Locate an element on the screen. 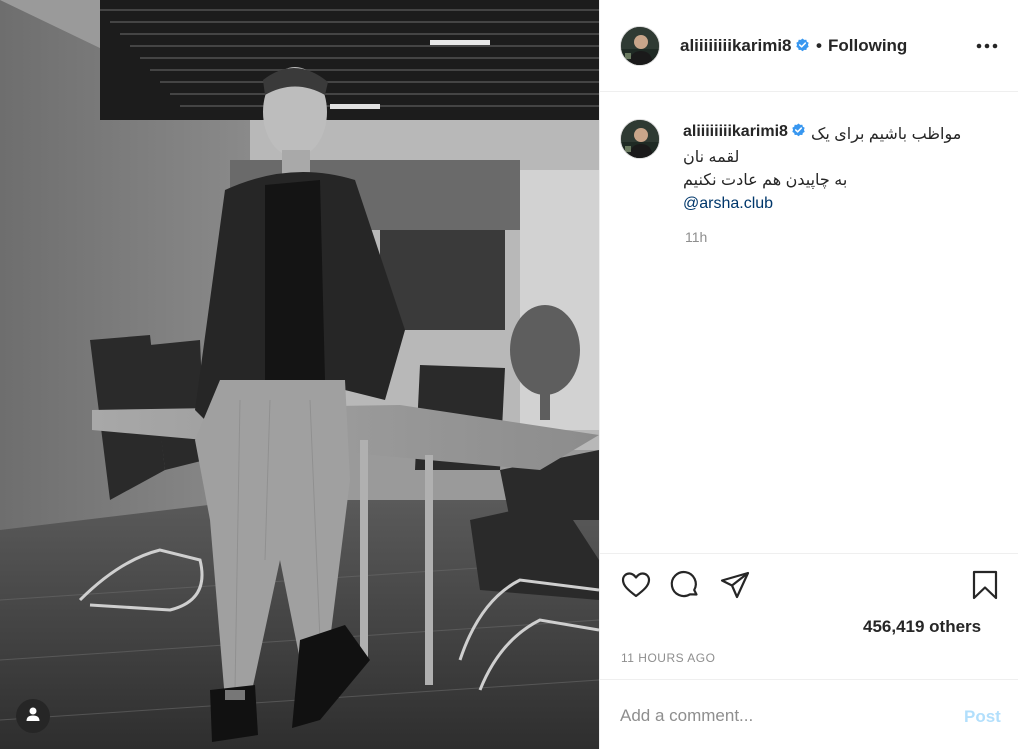 Image resolution: width=1018 pixels, height=749 pixels. paper-plane-icon is located at coordinates (735, 588).